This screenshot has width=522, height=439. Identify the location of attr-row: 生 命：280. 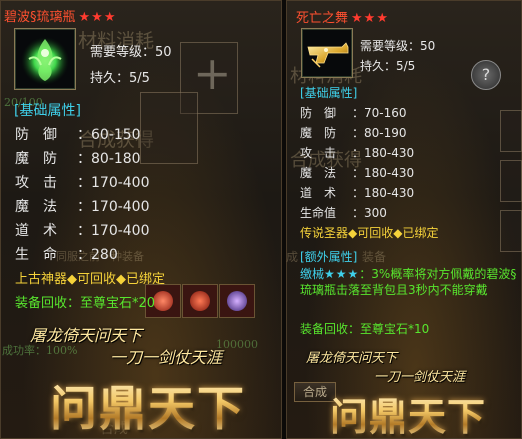
(66, 254).